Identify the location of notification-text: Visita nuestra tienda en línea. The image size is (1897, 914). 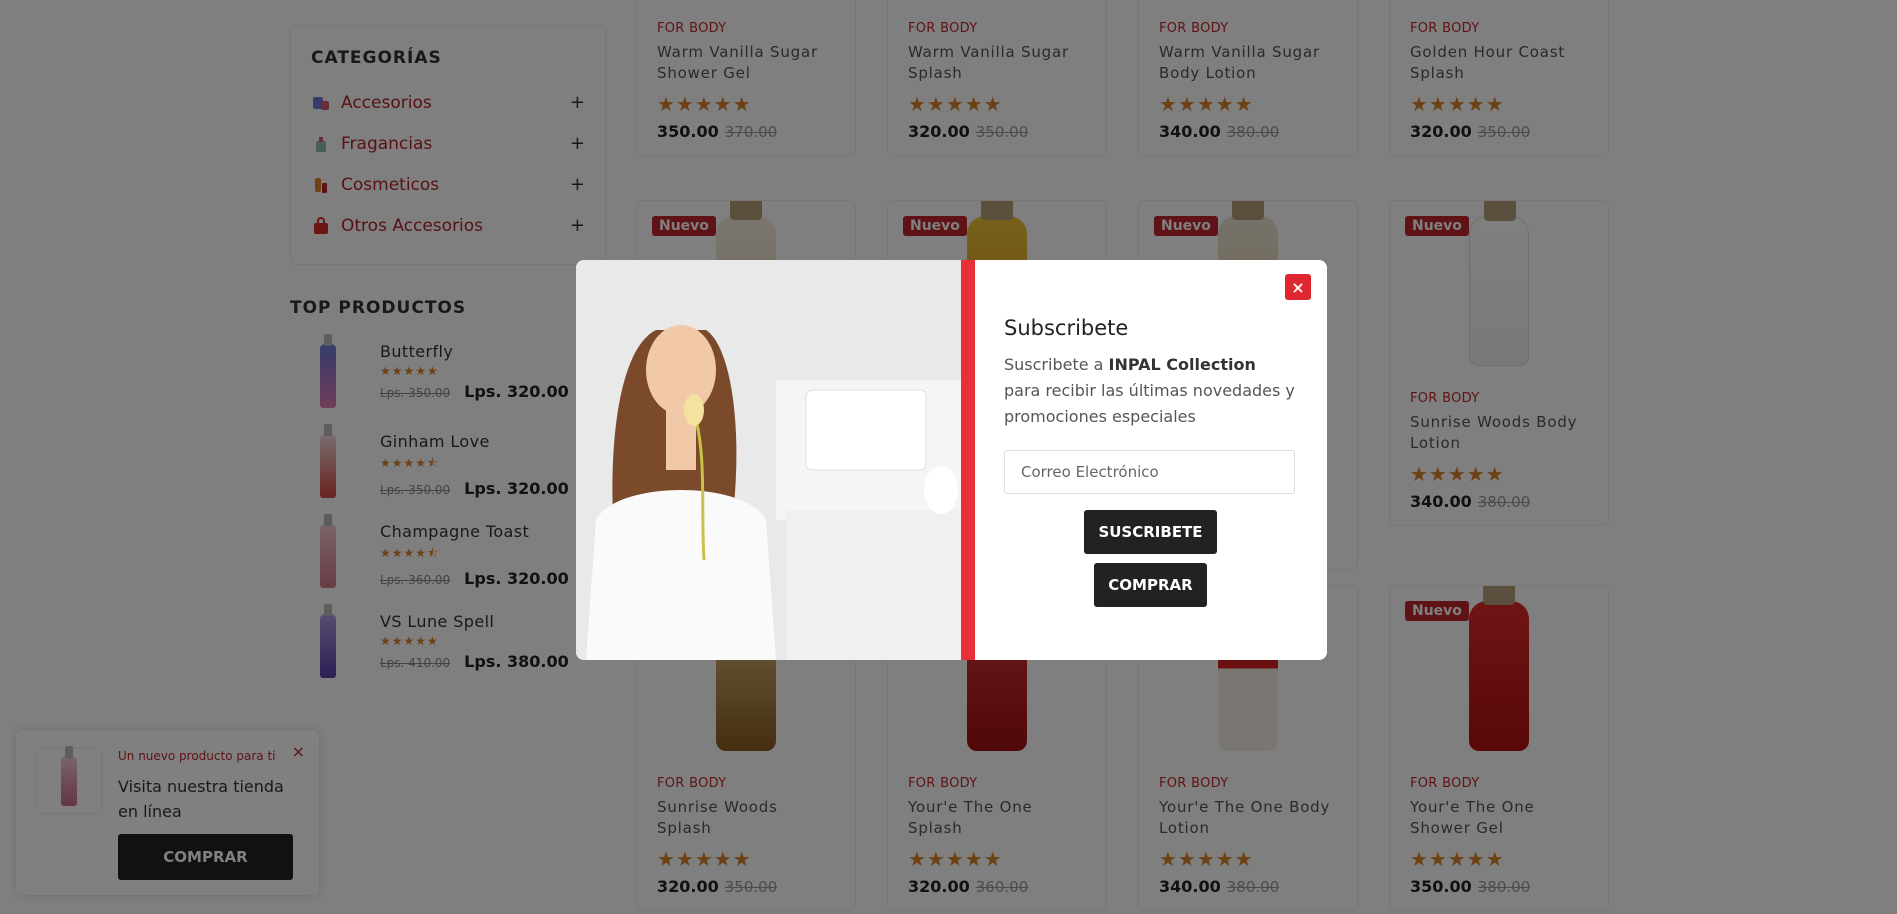
(201, 799).